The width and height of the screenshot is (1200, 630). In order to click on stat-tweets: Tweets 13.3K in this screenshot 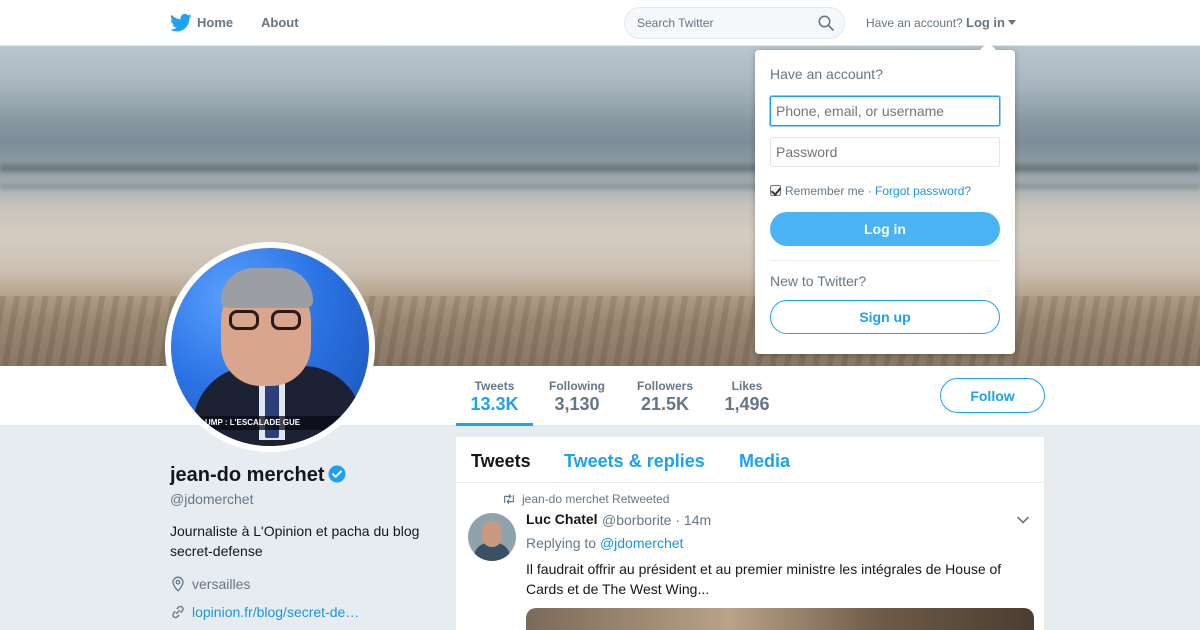, I will do `click(494, 396)`.